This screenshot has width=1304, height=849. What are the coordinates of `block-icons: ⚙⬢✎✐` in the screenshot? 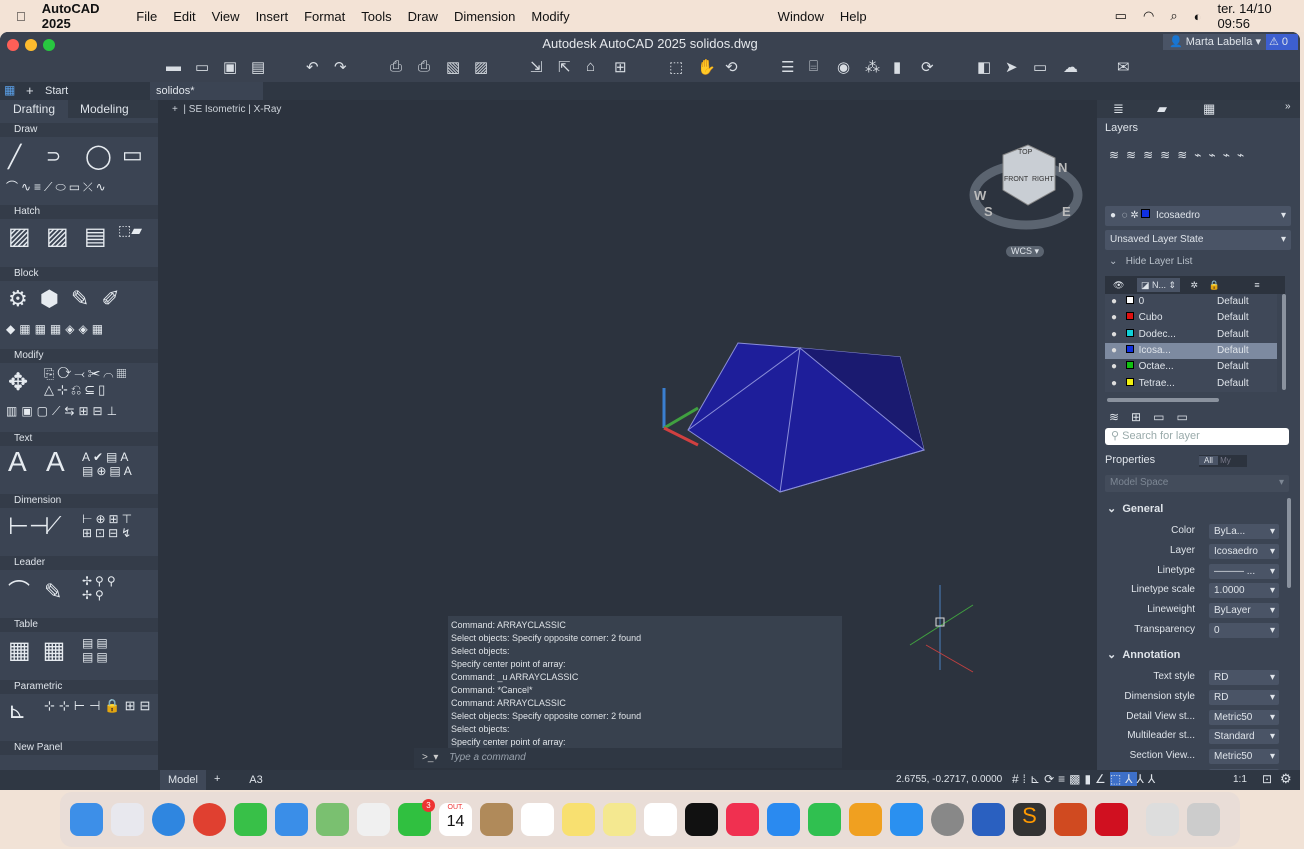 It's located at (70, 299).